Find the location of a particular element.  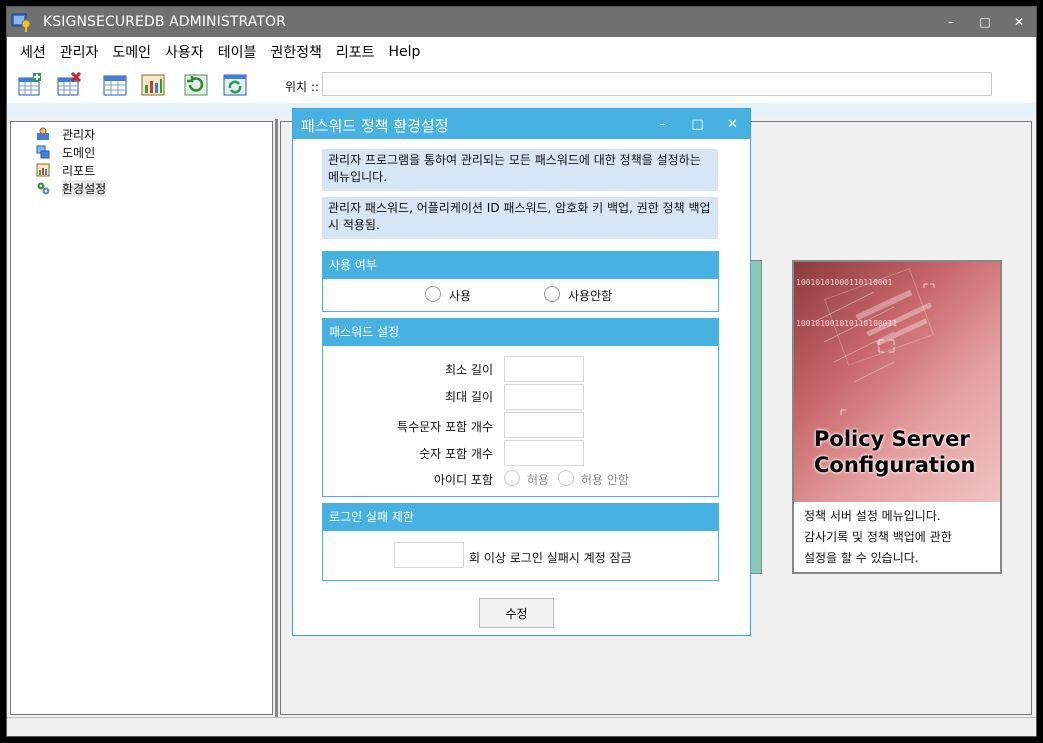

card-title: Policy Server Configuration is located at coordinates (895, 452).